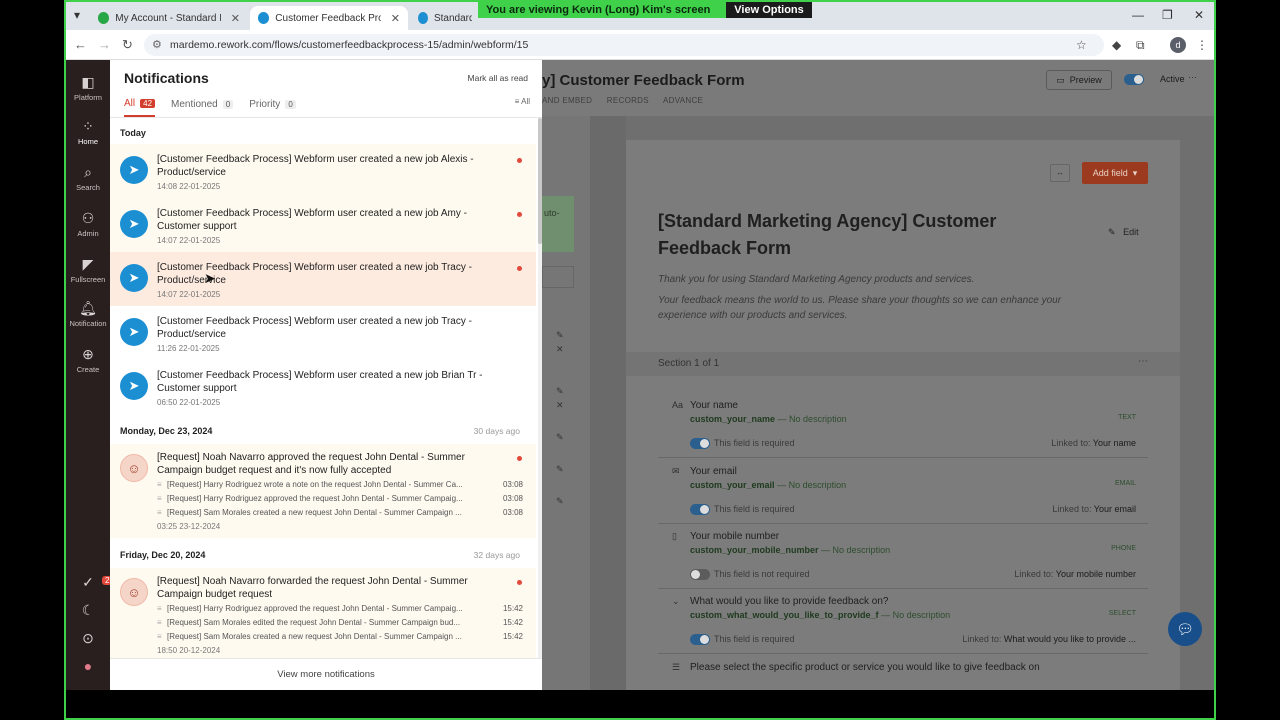  Describe the element at coordinates (1167, 15) in the screenshot. I see `maximize-icon: ❐` at that location.